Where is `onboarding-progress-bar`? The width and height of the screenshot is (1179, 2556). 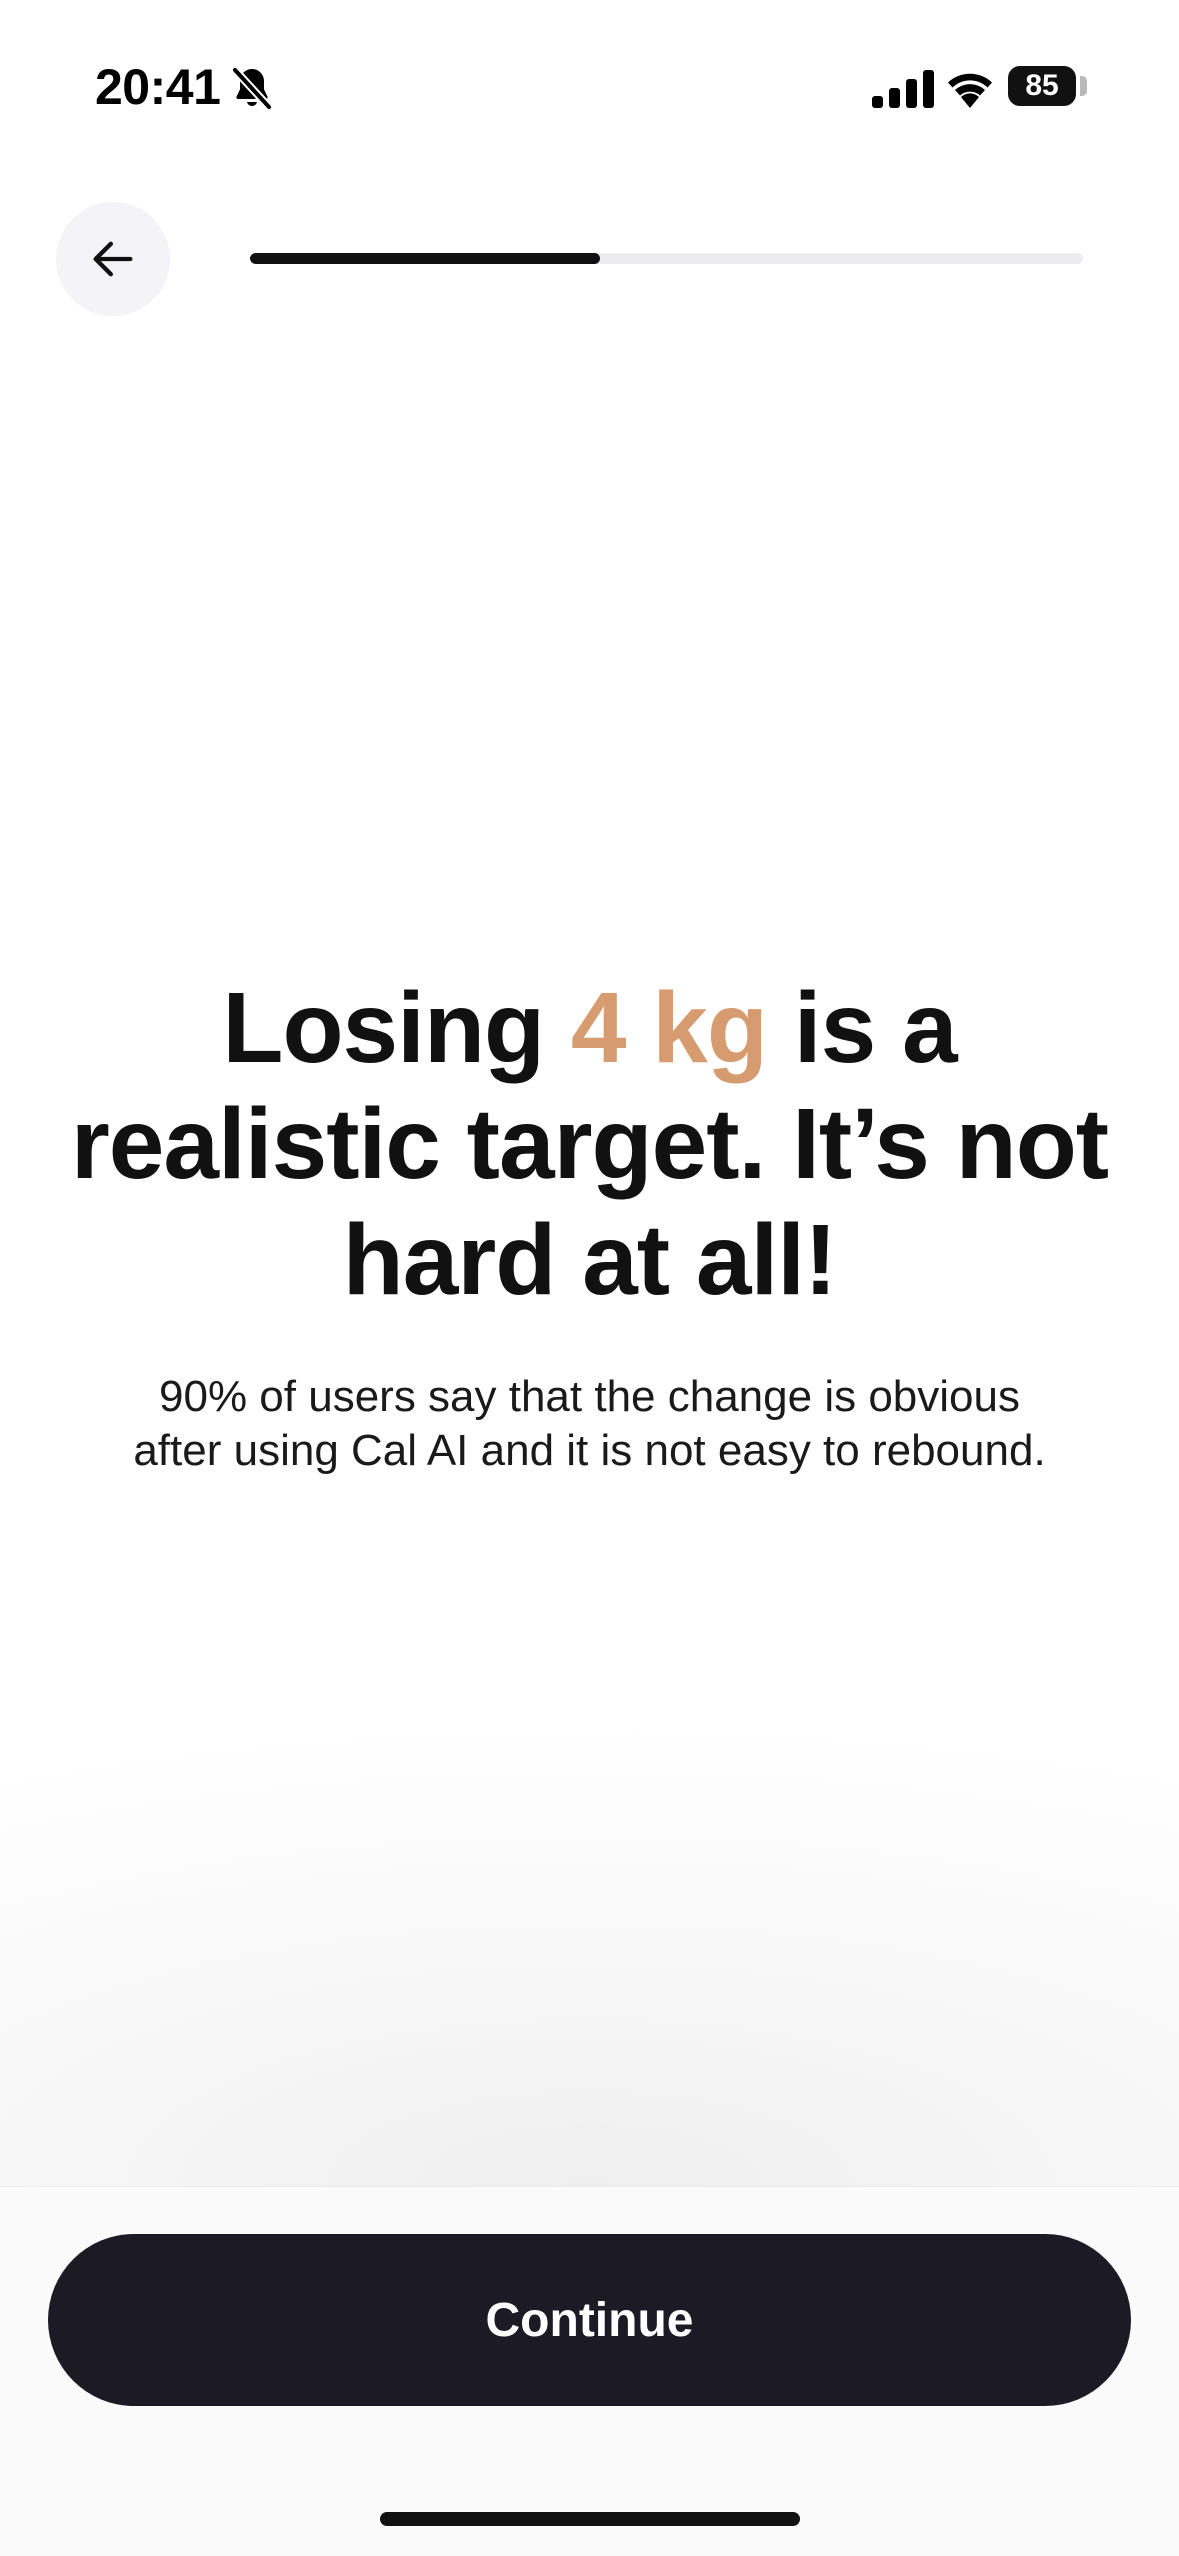
onboarding-progress-bar is located at coordinates (666, 258).